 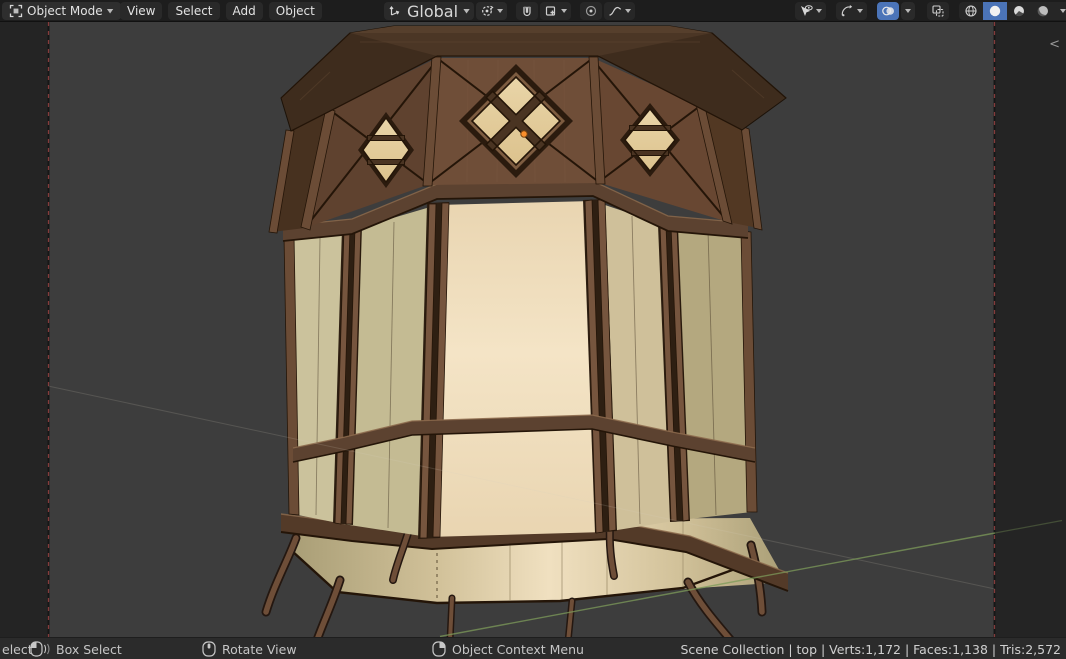 What do you see at coordinates (249, 648) in the screenshot?
I see `status-hint-rotate-view: Rotate View` at bounding box center [249, 648].